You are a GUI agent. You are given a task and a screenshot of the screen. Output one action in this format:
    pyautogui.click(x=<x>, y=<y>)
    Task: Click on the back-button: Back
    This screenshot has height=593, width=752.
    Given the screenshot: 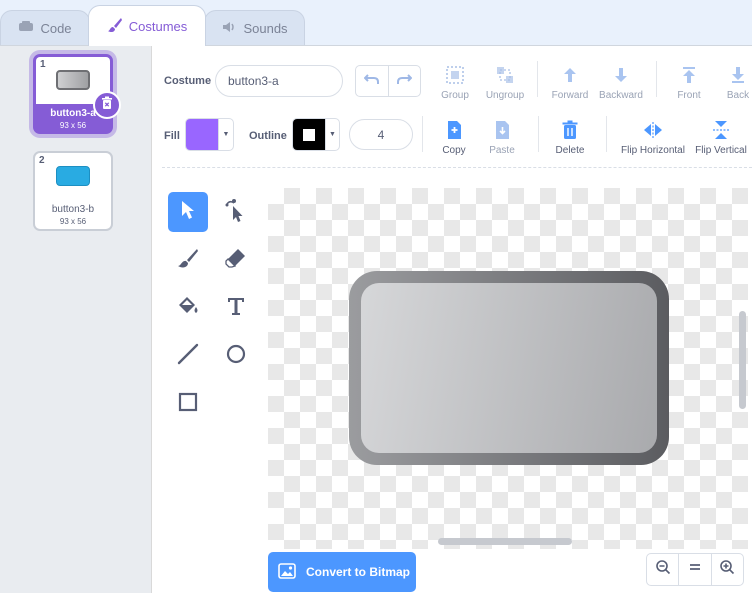 What is the action you would take?
    pyautogui.click(x=735, y=82)
    